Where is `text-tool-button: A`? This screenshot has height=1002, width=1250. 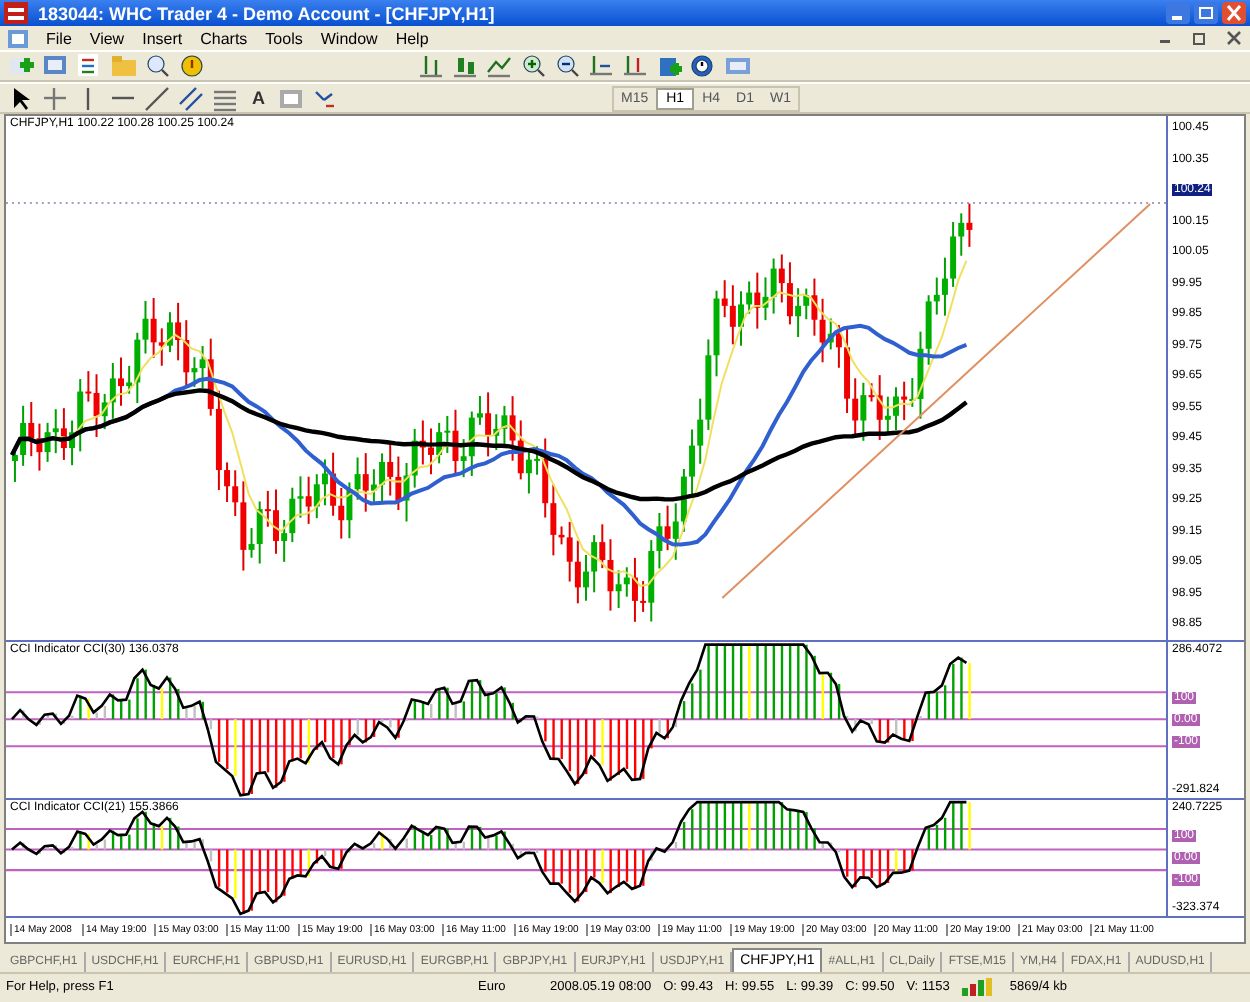 text-tool-button: A is located at coordinates (258, 98).